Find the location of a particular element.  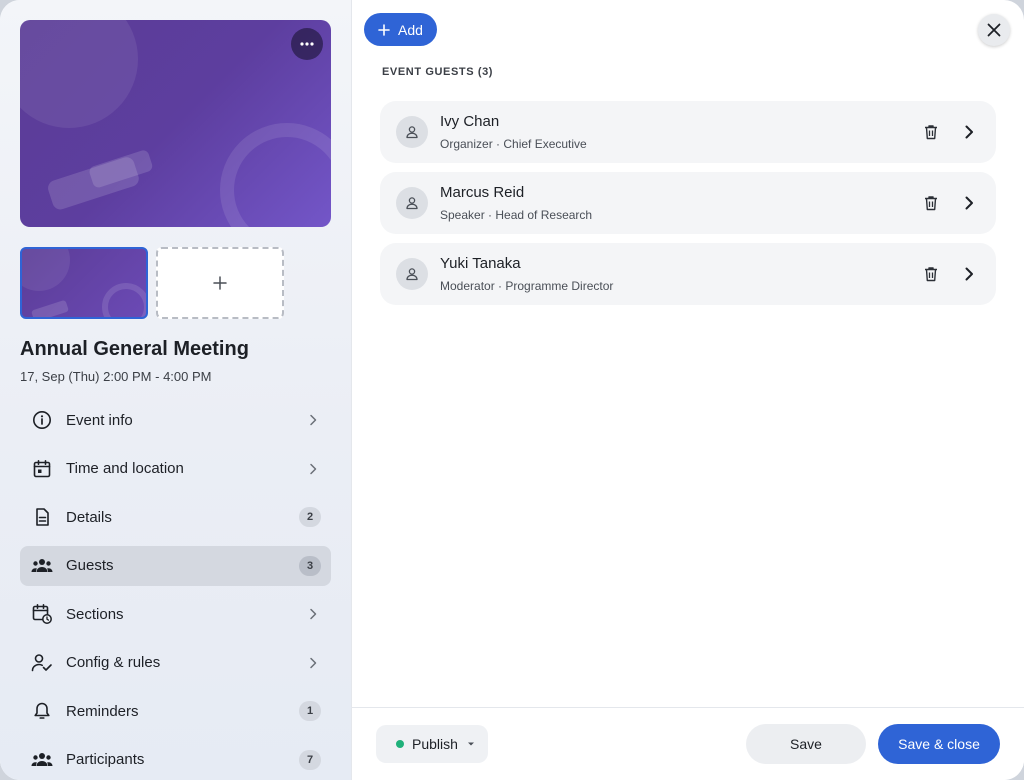

publish-dropdown: Publish is located at coordinates (432, 744).